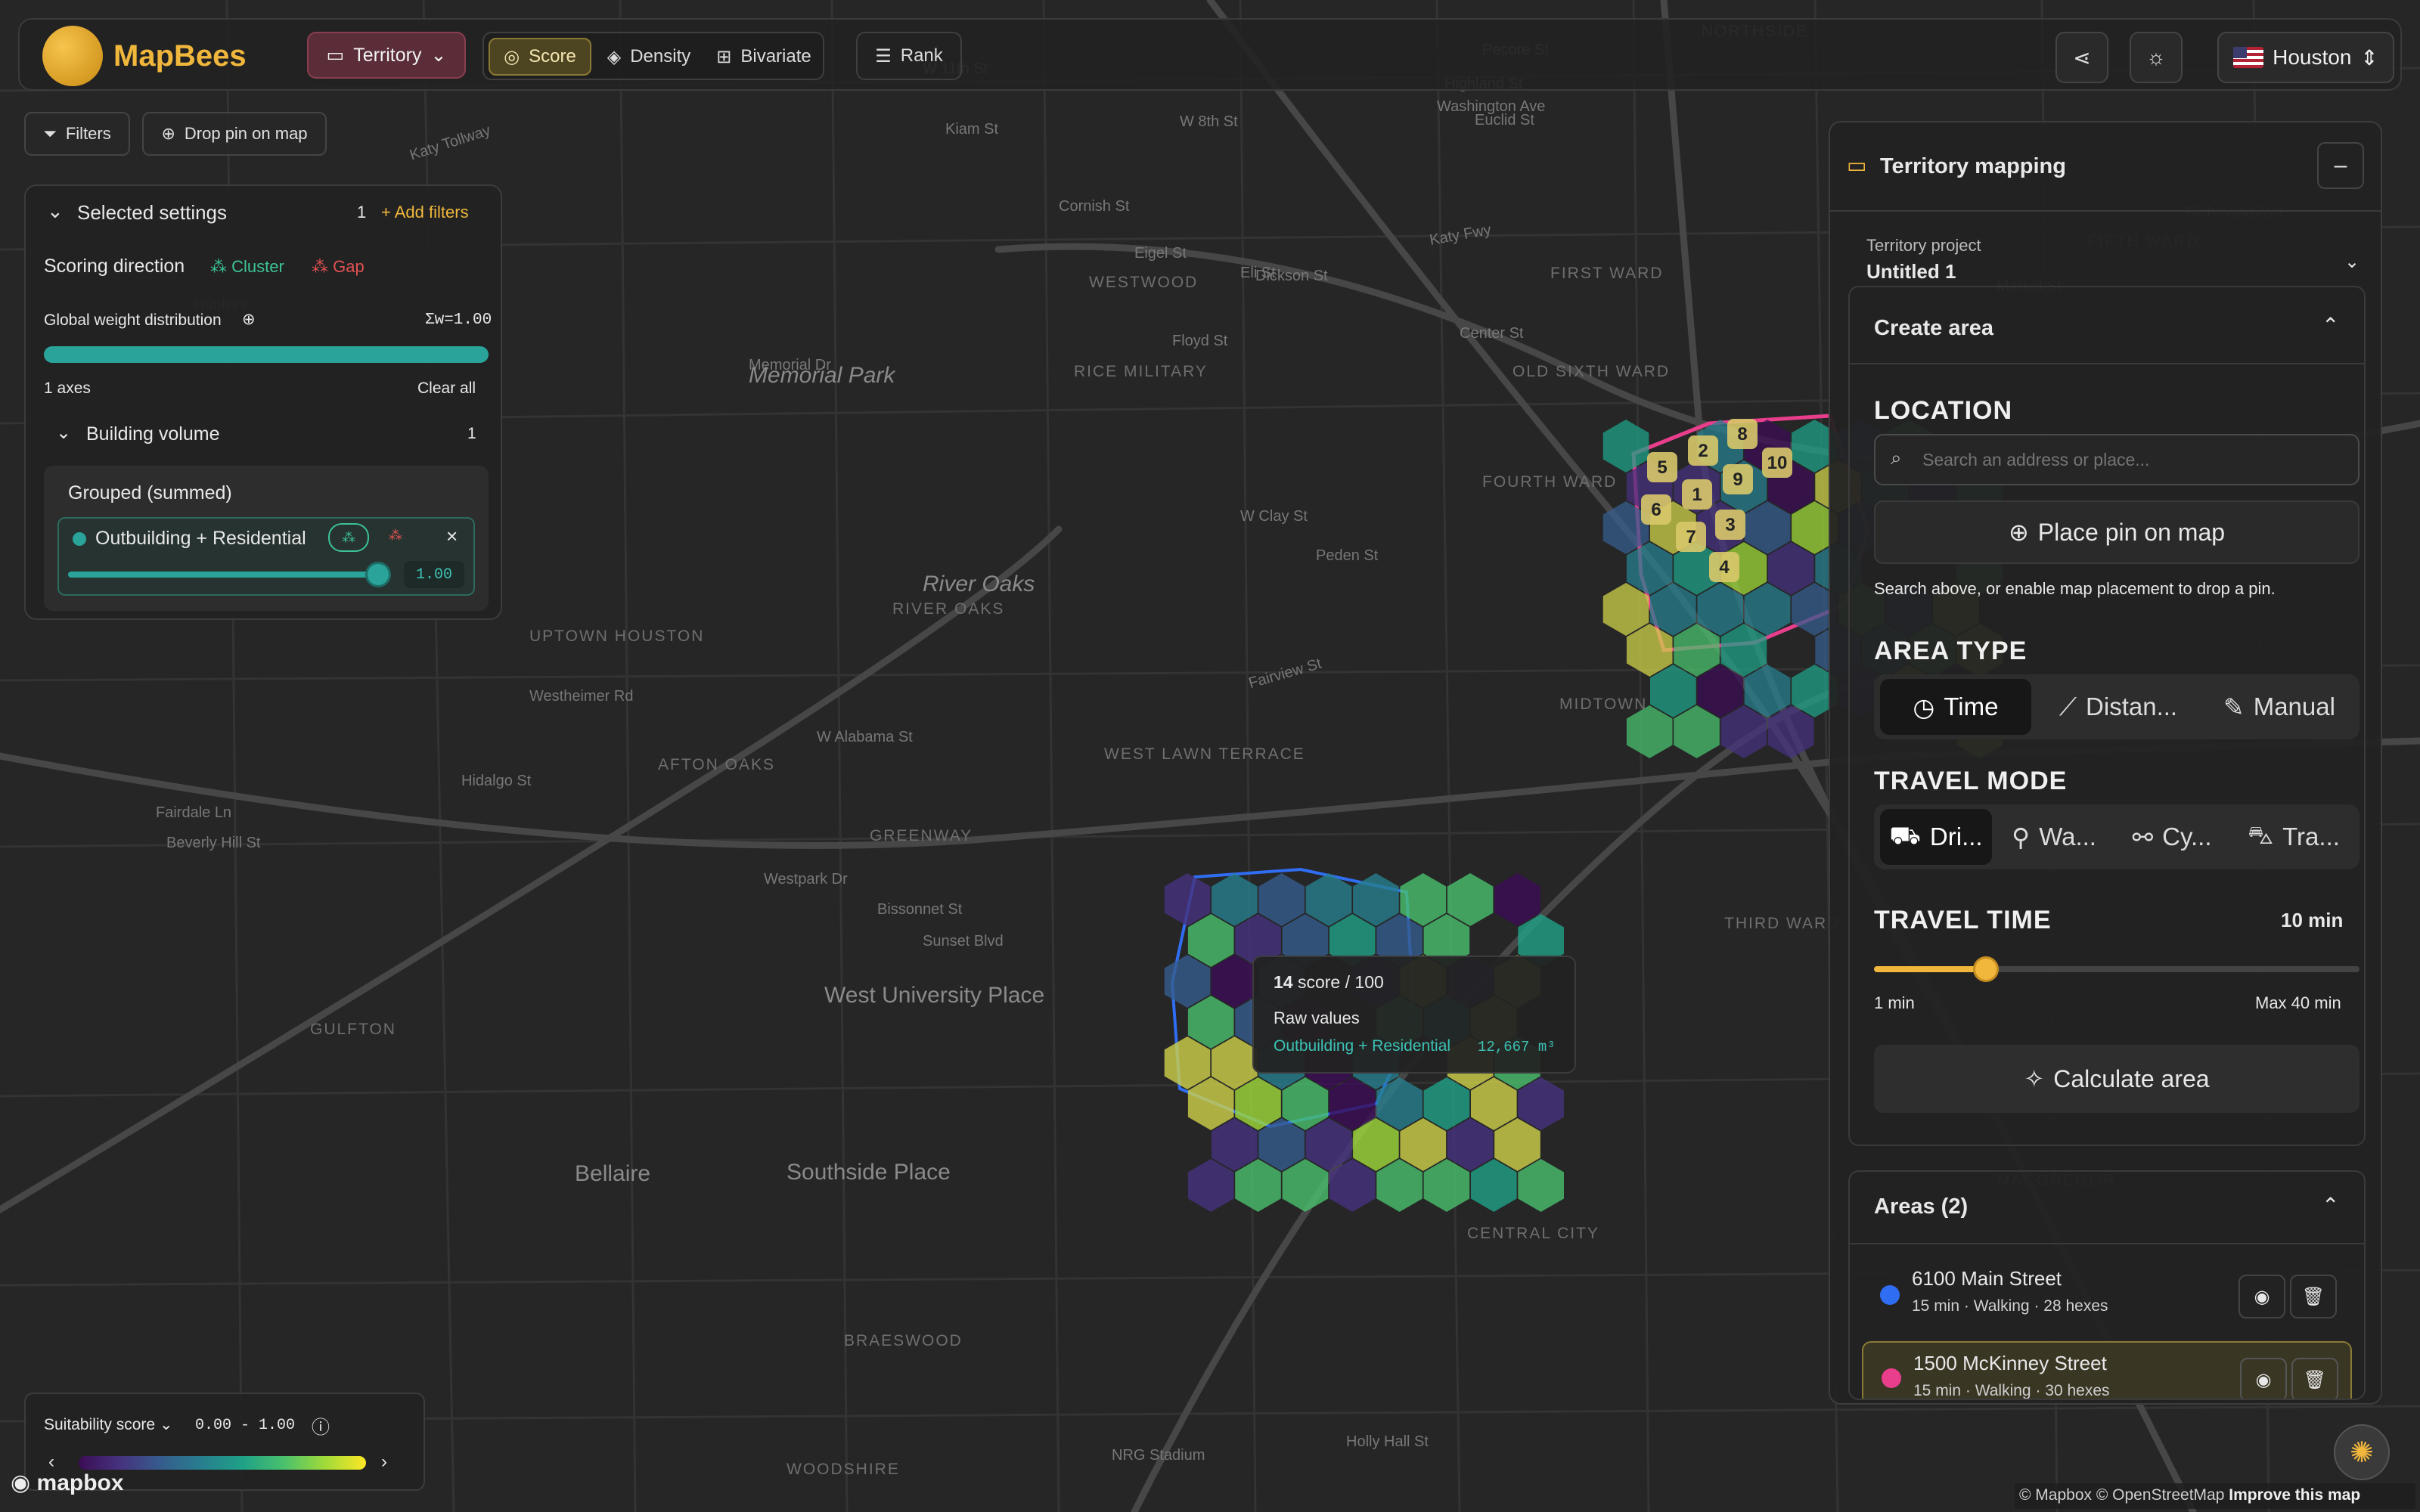  I want to click on map-label: FOURTH WARD, so click(1550, 482).